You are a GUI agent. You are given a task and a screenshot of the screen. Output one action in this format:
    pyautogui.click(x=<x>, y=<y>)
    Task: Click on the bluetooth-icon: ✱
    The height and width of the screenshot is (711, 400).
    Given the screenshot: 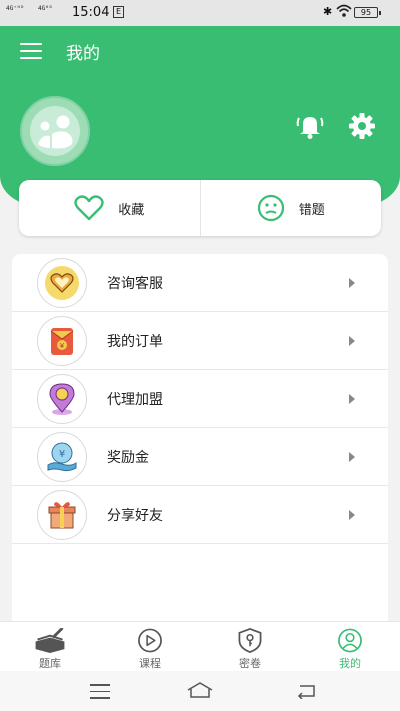 What is the action you would take?
    pyautogui.click(x=328, y=11)
    